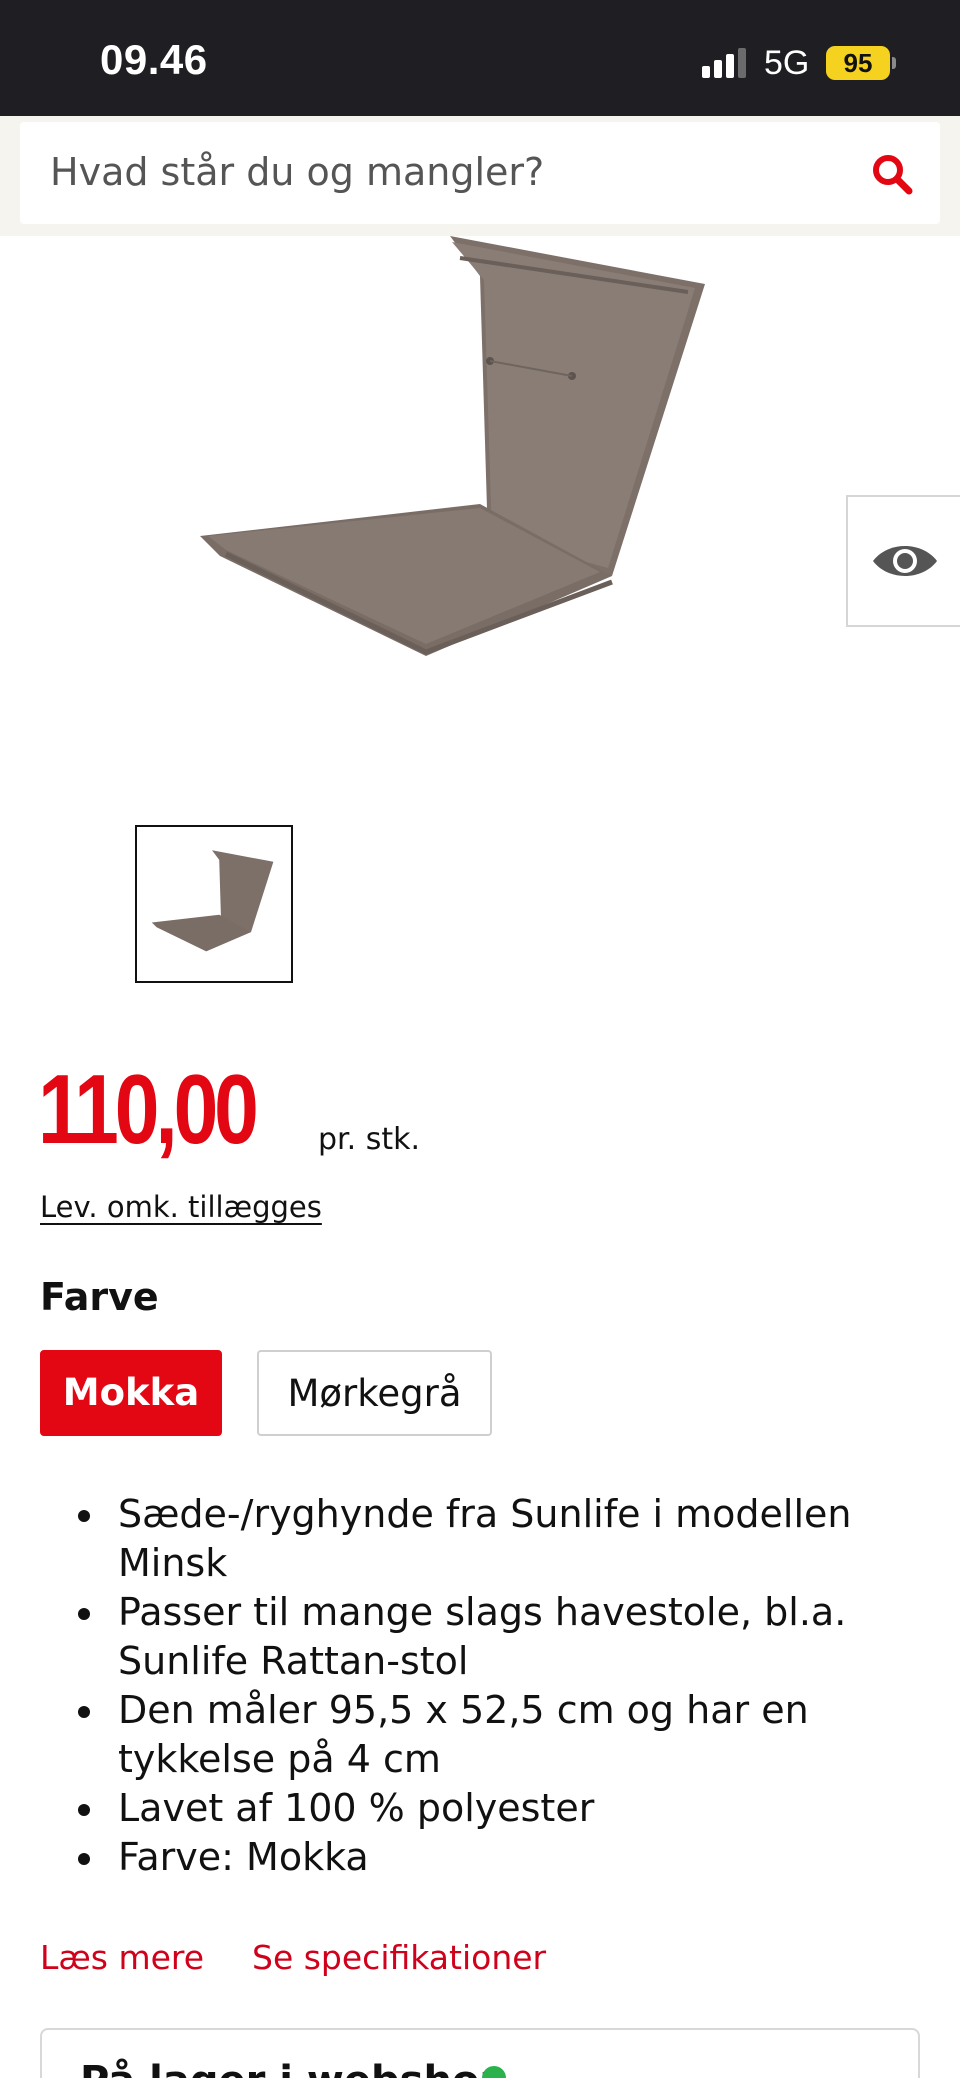 The image size is (960, 2078). What do you see at coordinates (399, 1957) in the screenshot?
I see `see-specifications-link: Se specifikationer` at bounding box center [399, 1957].